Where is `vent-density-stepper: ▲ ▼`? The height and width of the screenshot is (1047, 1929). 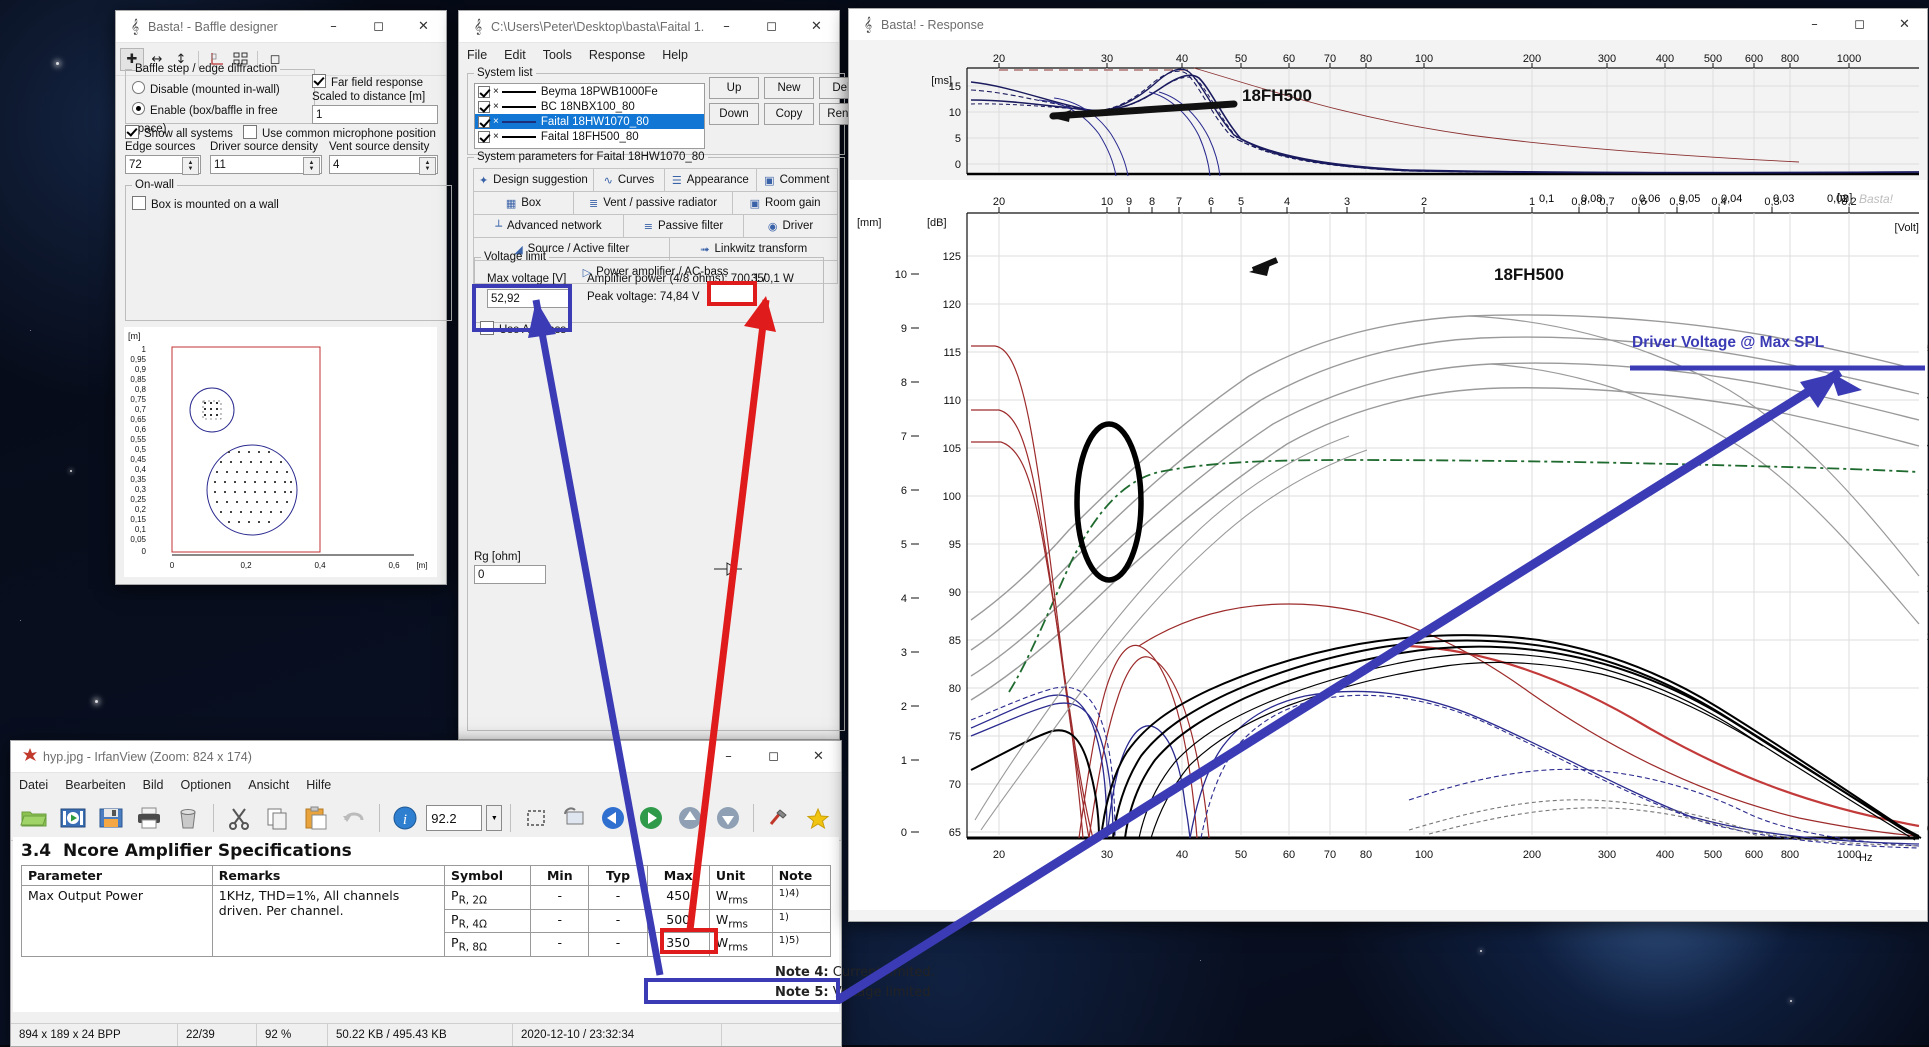
vent-density-stepper: ▲ ▼ is located at coordinates (427, 166).